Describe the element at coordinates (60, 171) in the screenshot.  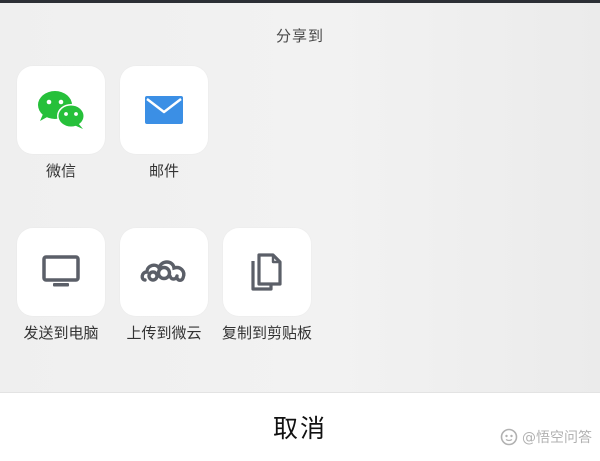
I see `share-wechat-label: 微信` at that location.